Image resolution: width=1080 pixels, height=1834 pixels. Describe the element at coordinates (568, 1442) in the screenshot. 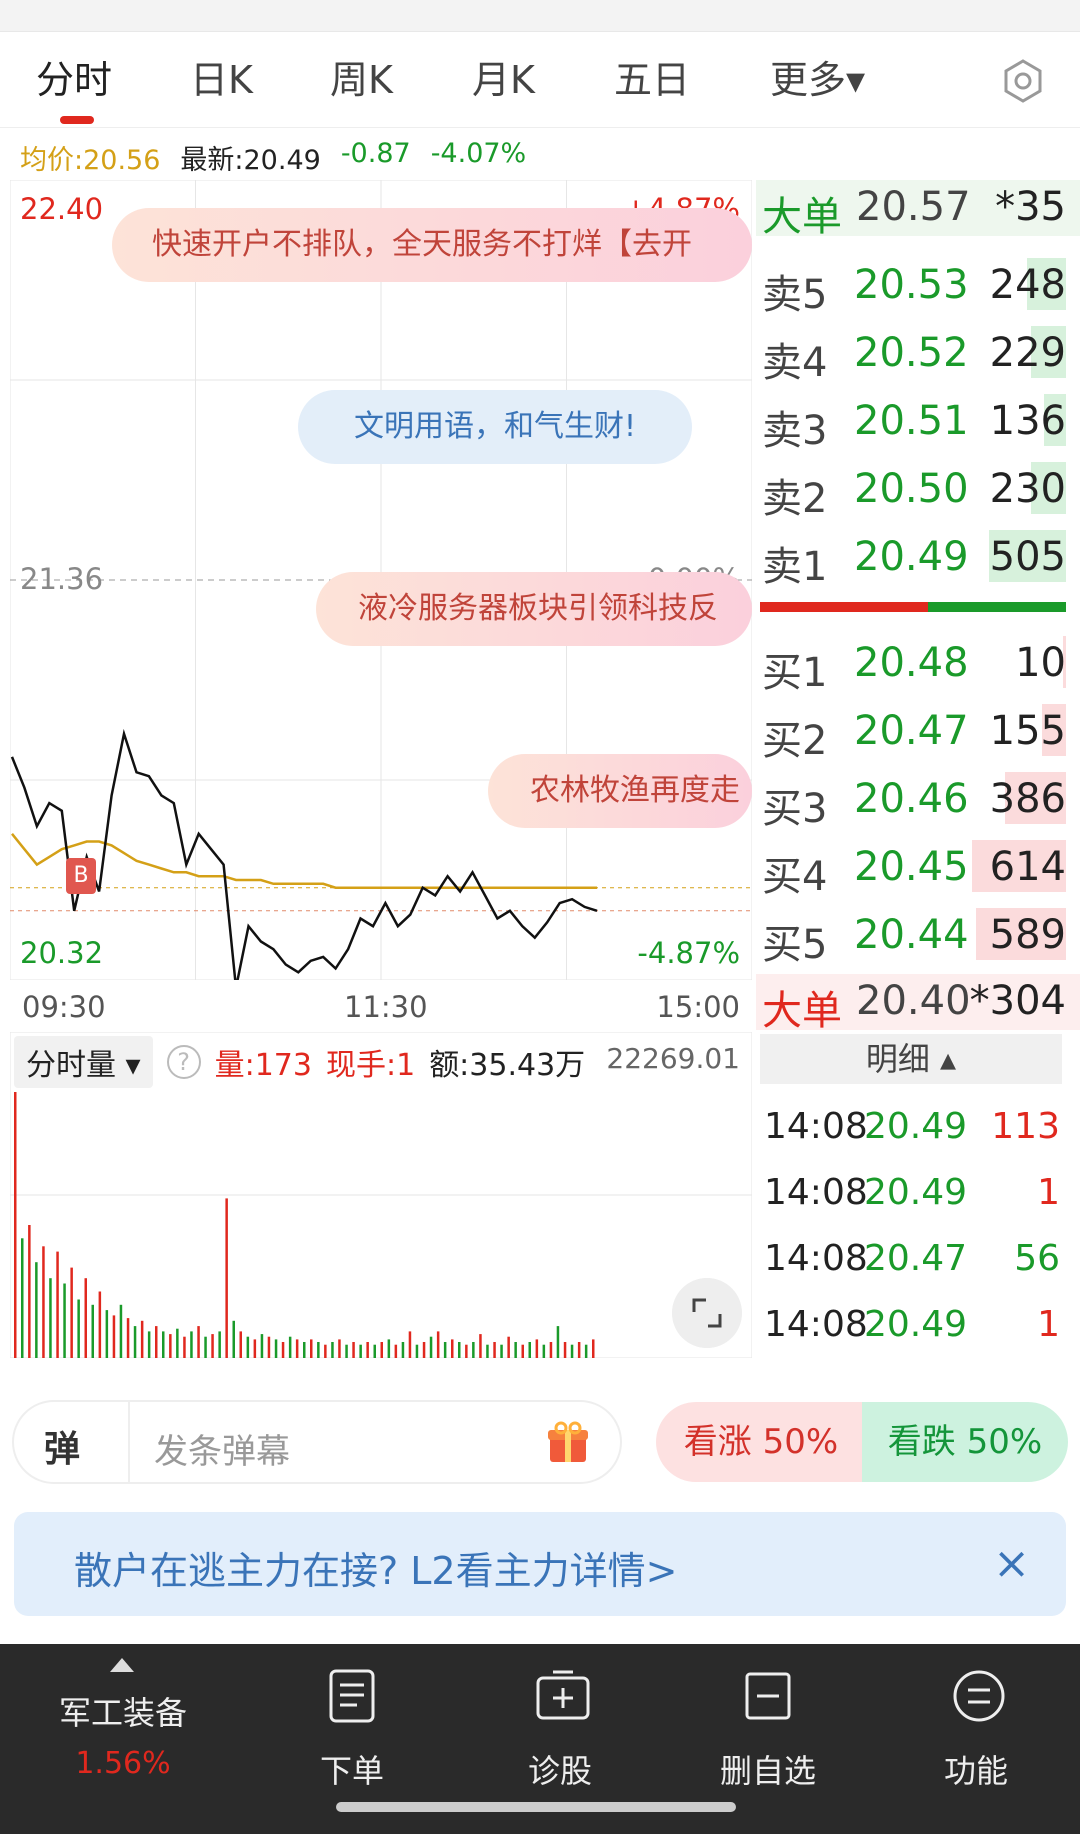

I see `gift-icon` at that location.